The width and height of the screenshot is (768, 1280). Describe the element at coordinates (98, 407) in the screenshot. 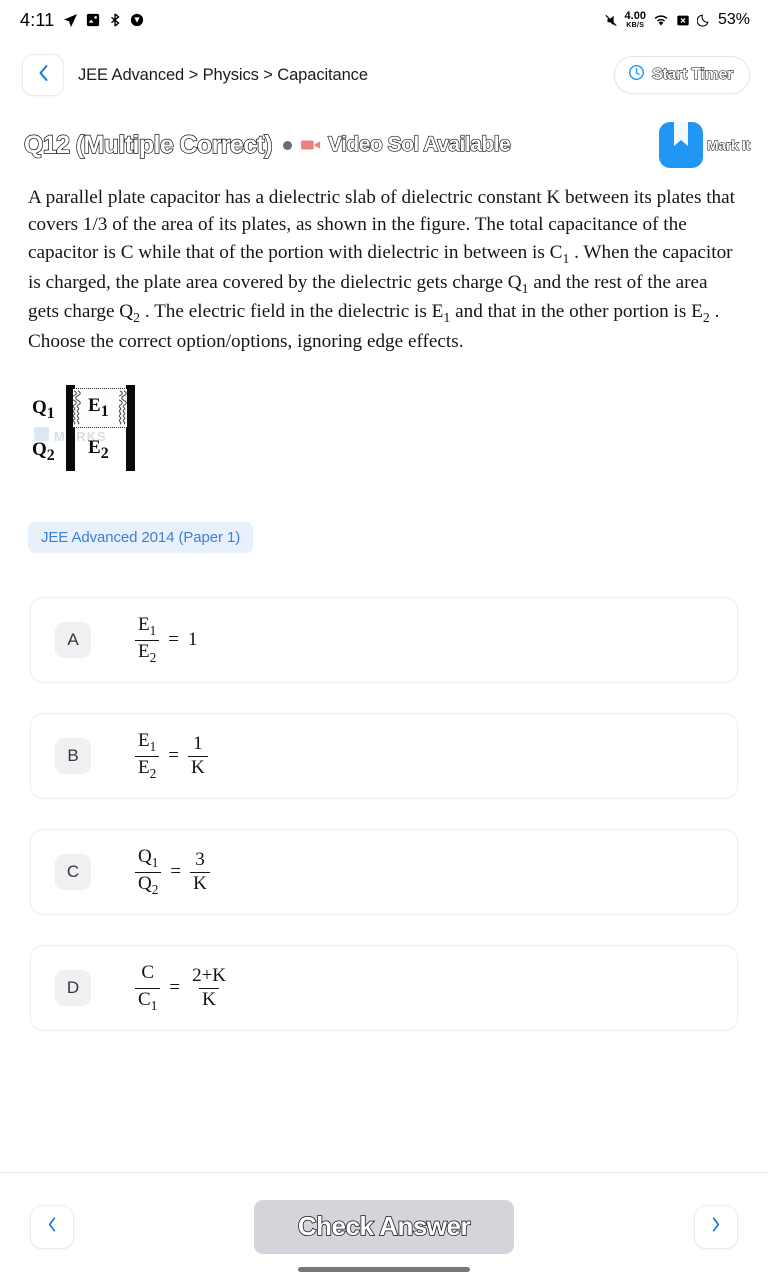

I see `figure-label-e1: E1` at that location.